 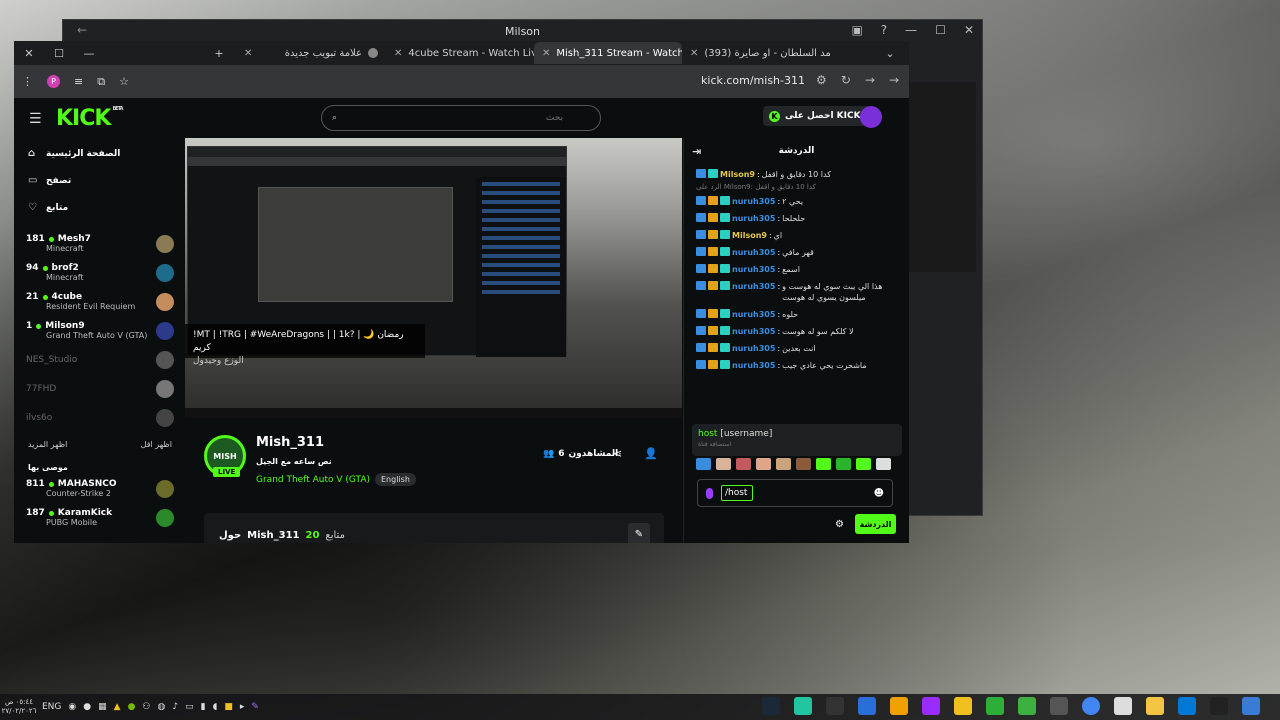 I want to click on user-avatar, so click(x=871, y=117).